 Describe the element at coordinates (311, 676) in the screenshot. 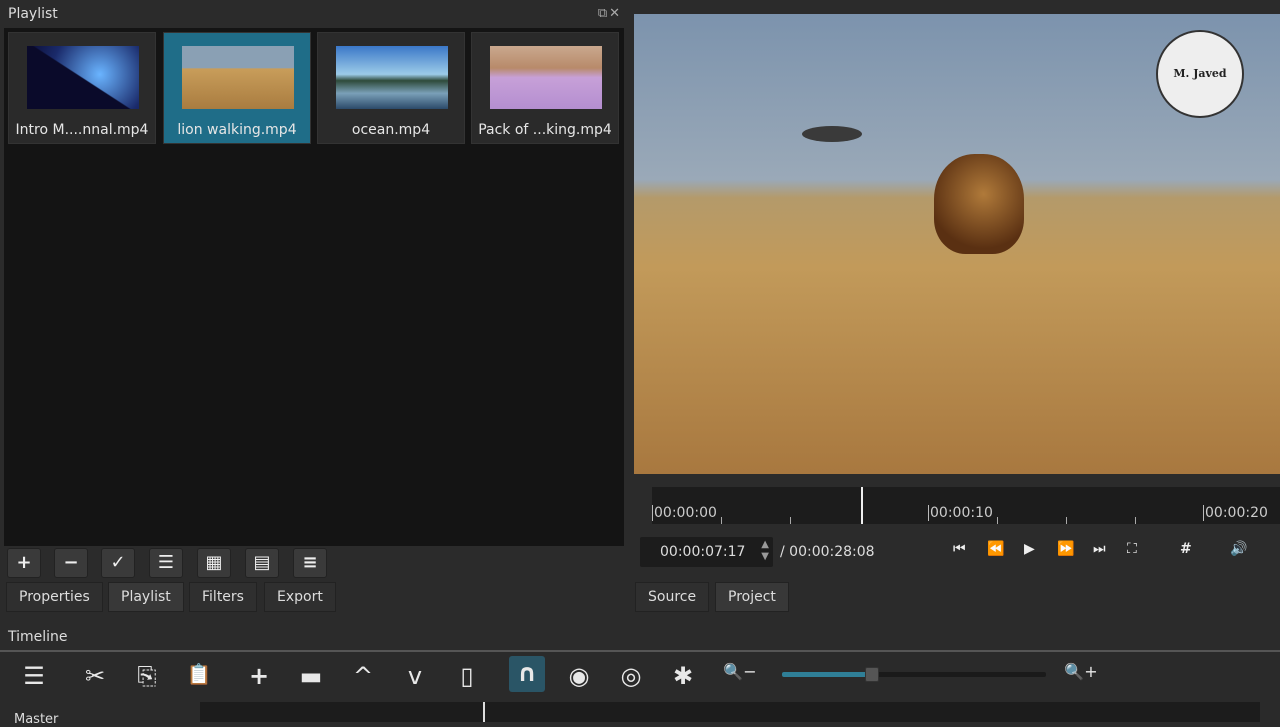

I see `overwrite-icon: ▬` at that location.